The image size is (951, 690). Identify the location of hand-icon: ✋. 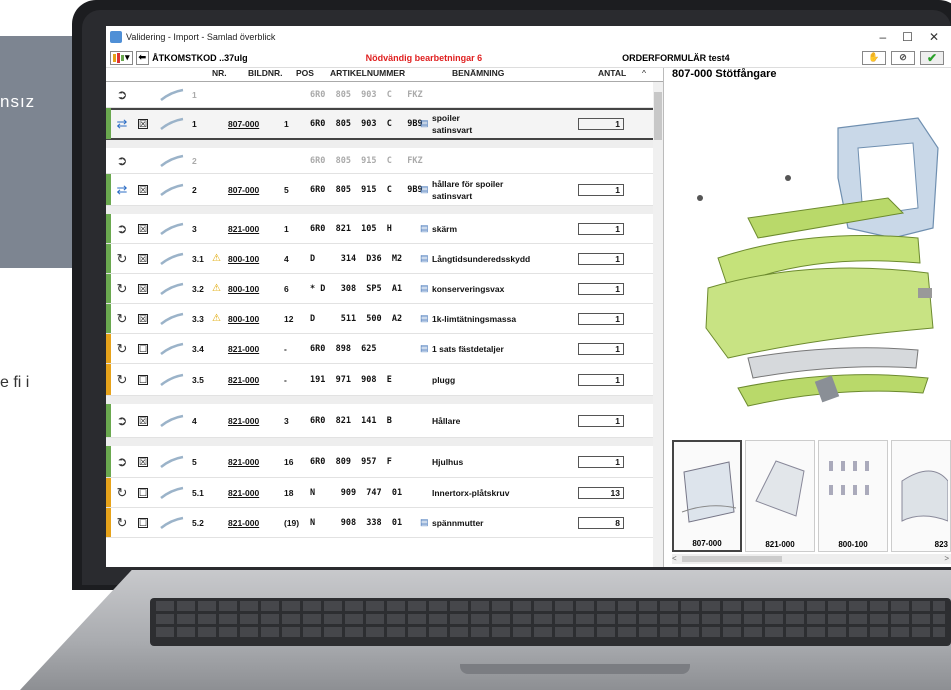
(874, 57).